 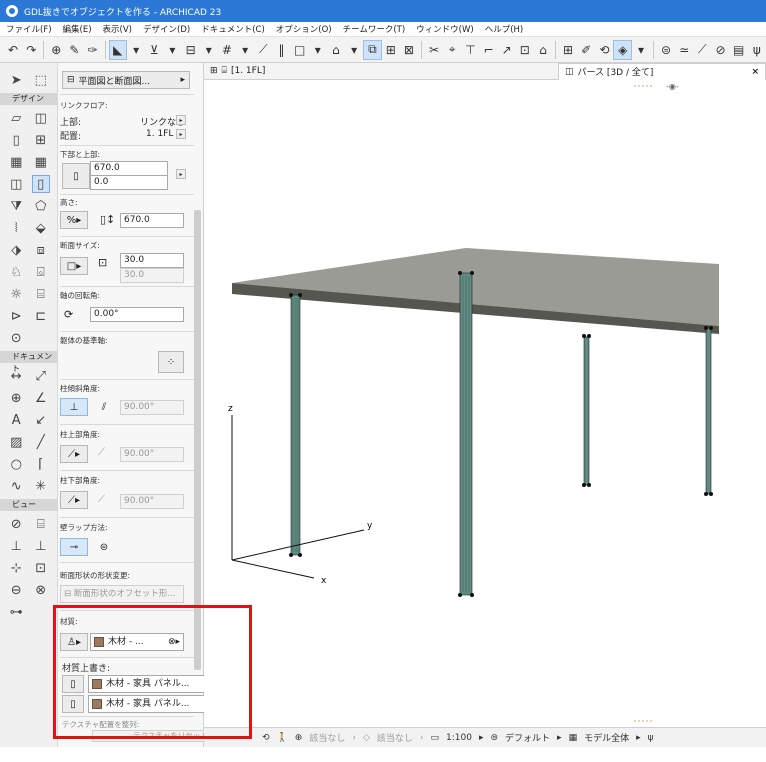 I want to click on box-icon: □, so click(x=300, y=50).